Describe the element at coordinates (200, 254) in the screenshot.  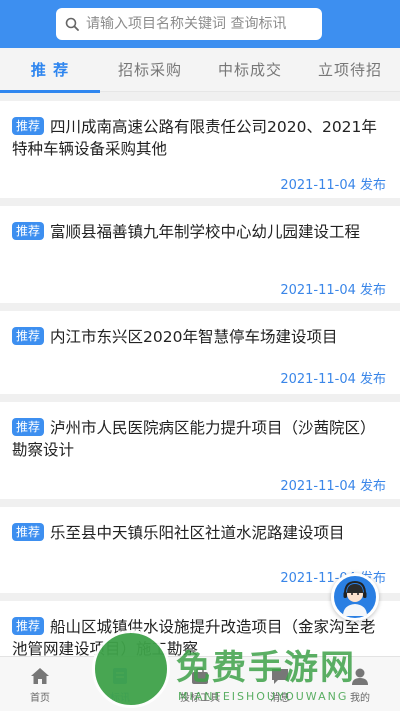
I see `list-item: 推荐 富顺县福善镇九年制学校中心幼儿园建设工程 2021-11-04 发布` at that location.